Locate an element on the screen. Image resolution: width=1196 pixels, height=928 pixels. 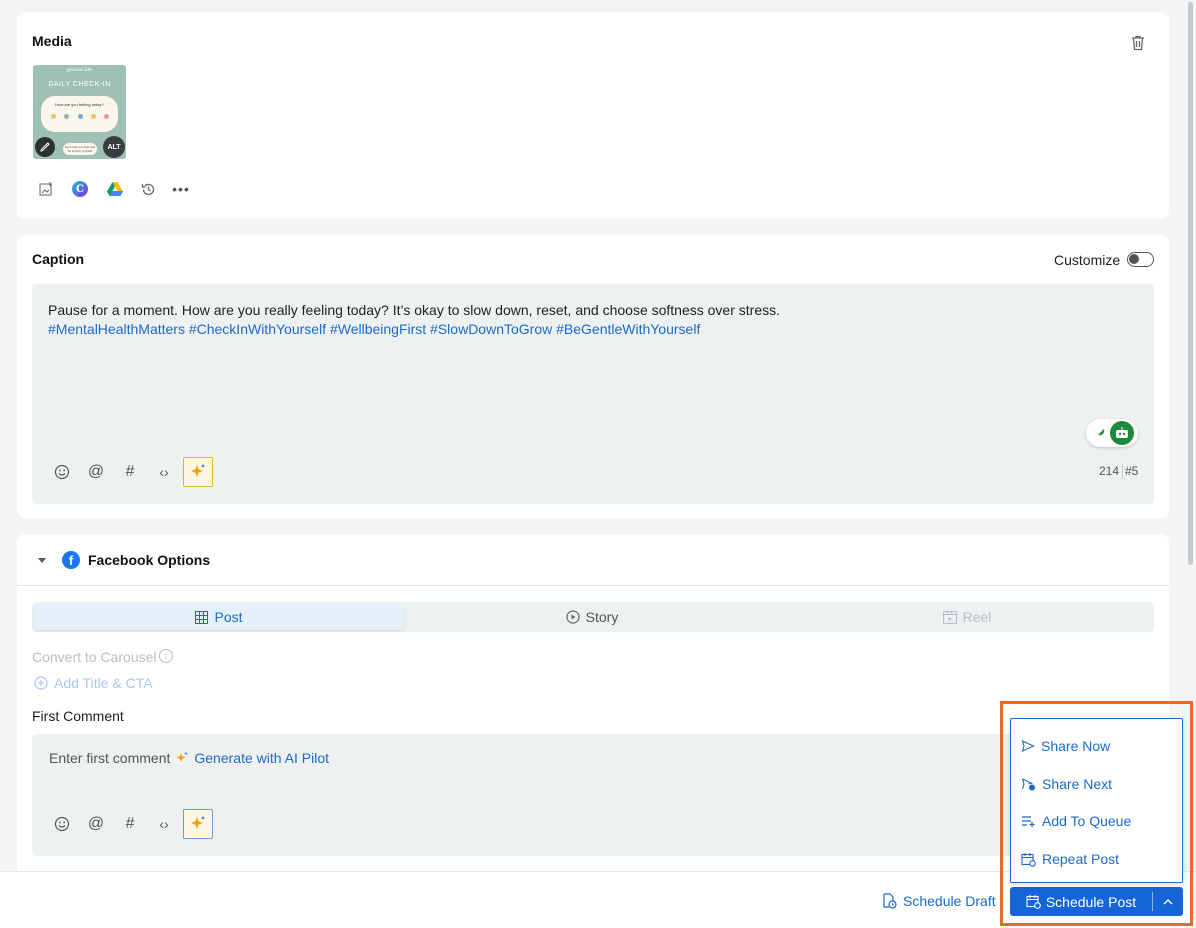
more-icon: ••• is located at coordinates (181, 189).